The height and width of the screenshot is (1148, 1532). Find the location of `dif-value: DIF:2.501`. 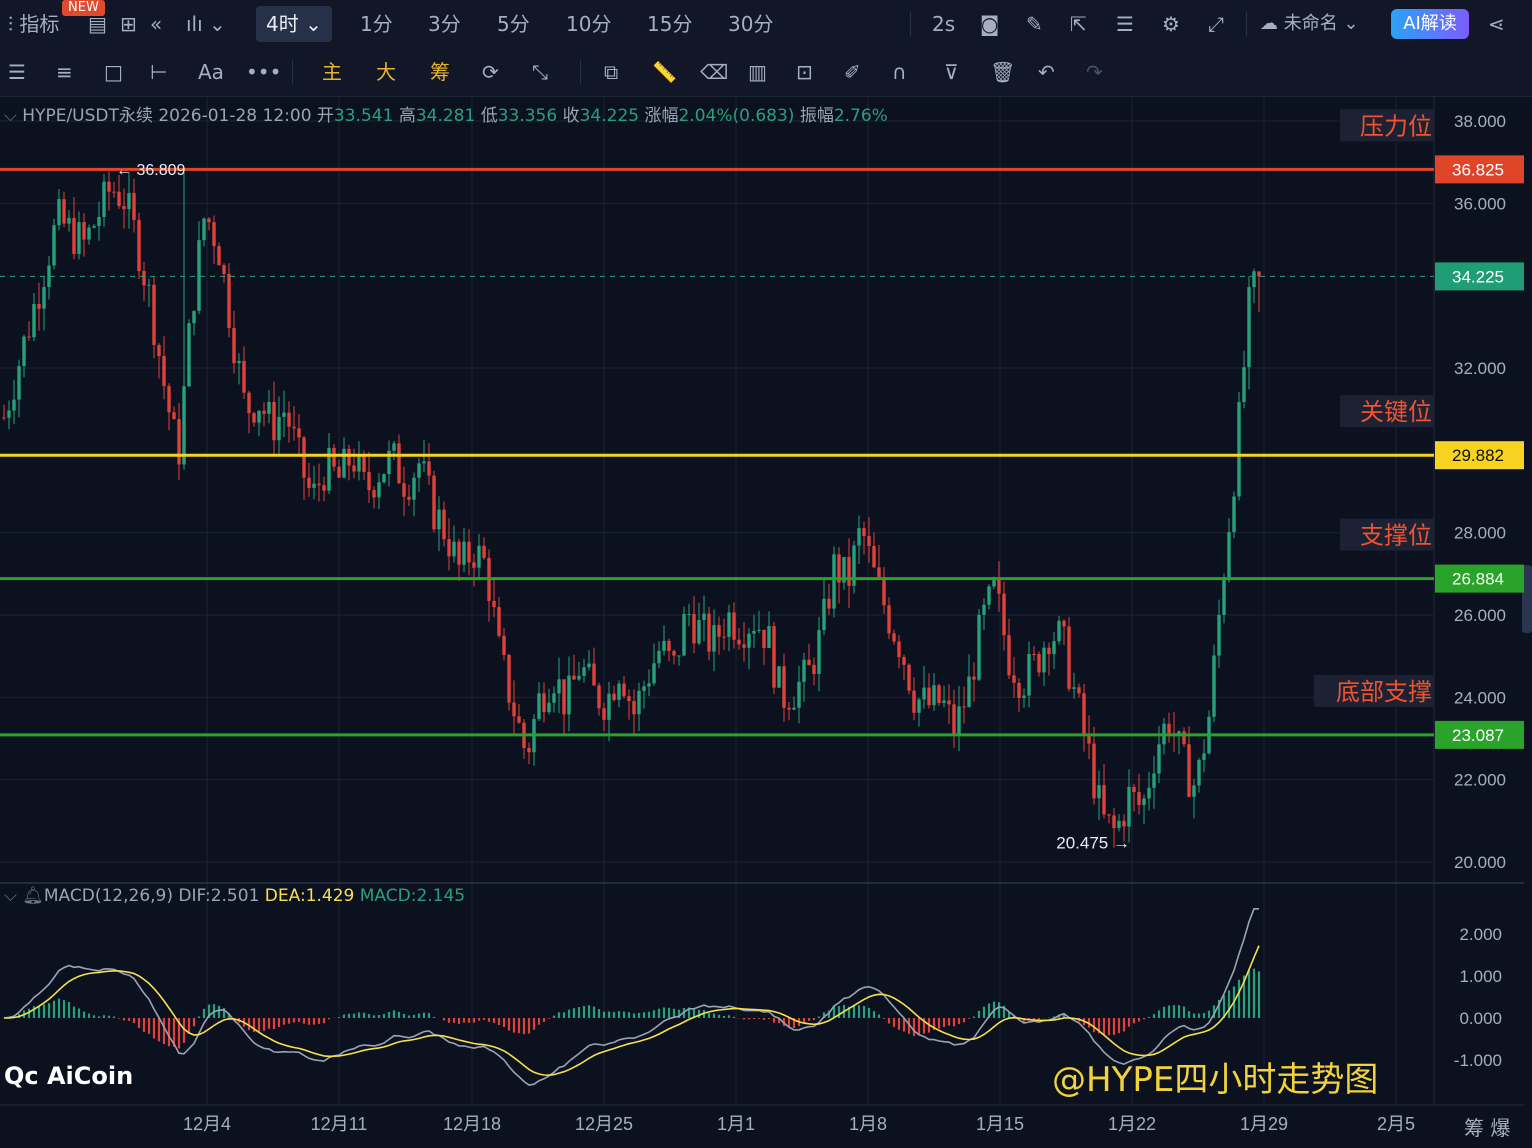

dif-value: DIF:2.501 is located at coordinates (219, 896).